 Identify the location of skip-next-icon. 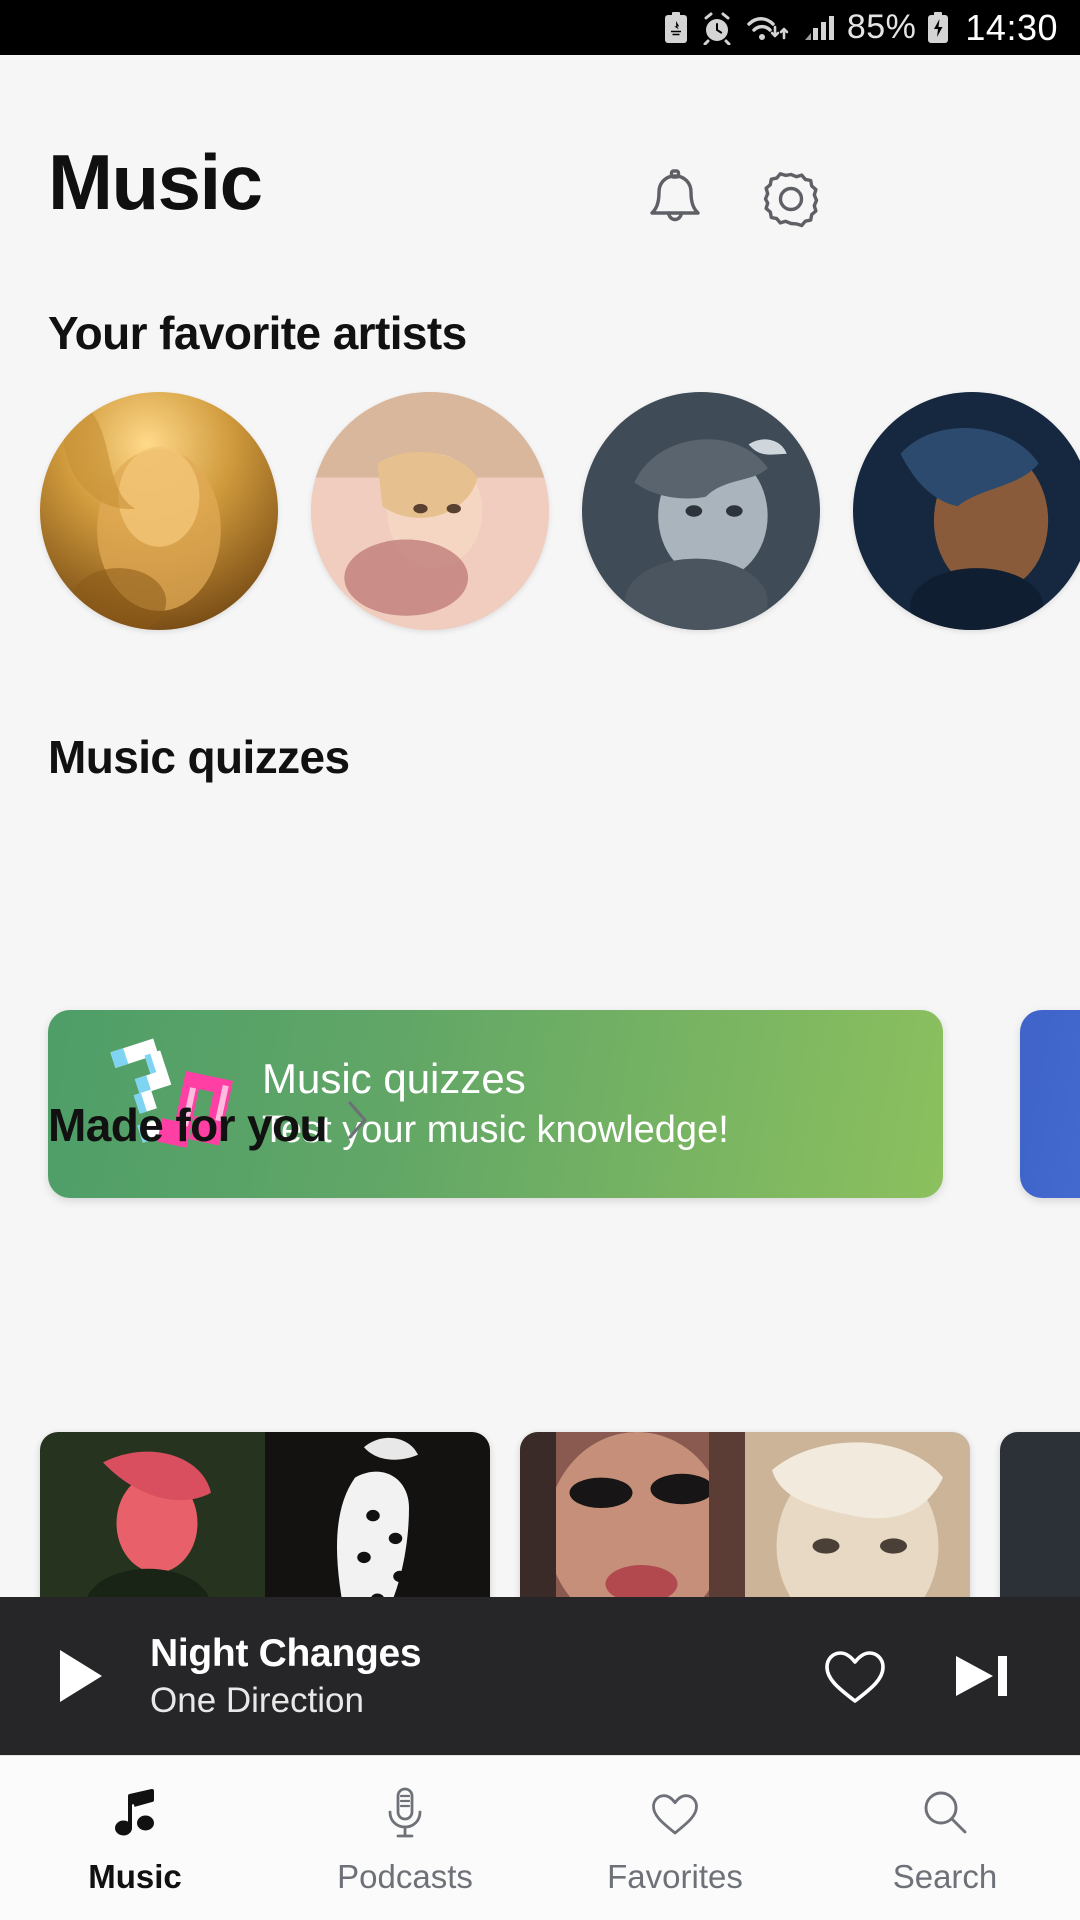
(983, 1676).